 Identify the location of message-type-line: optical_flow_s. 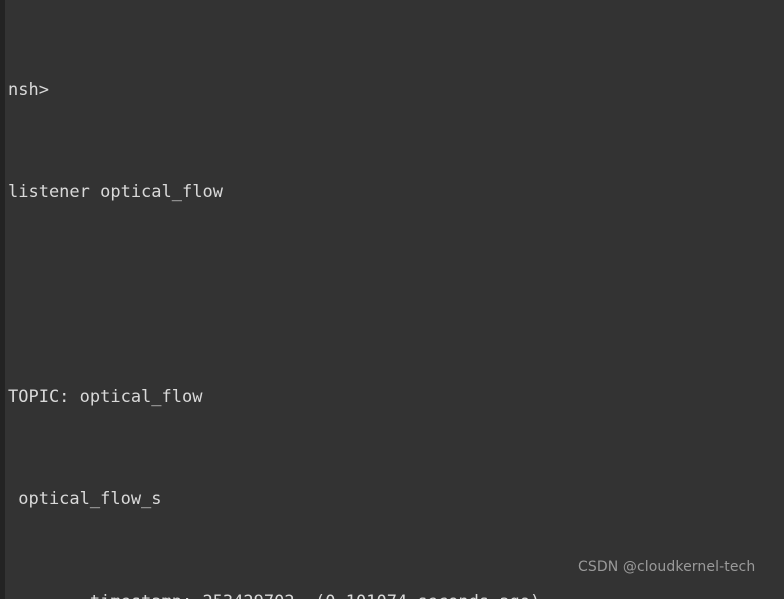
(85, 499).